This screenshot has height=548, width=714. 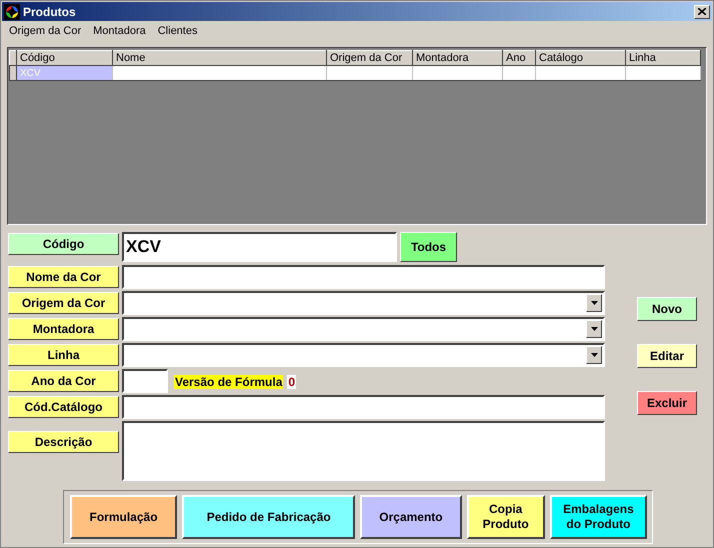 I want to click on field-label-button: Ano da Cor, so click(x=63, y=381).